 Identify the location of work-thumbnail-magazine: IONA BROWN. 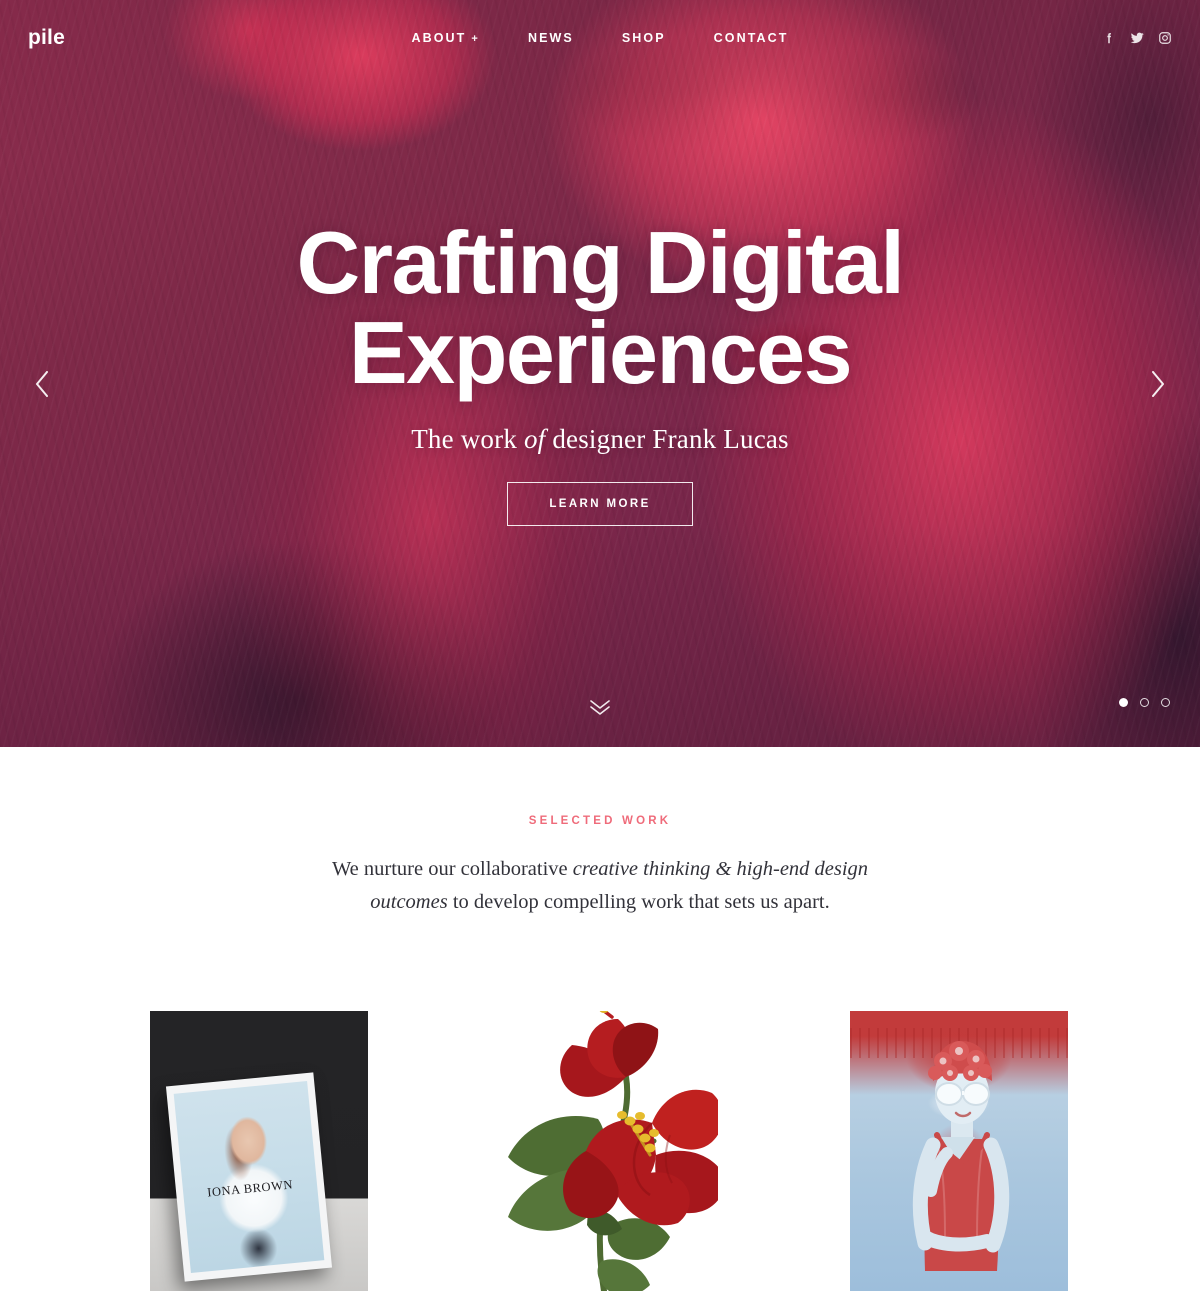
(259, 1151).